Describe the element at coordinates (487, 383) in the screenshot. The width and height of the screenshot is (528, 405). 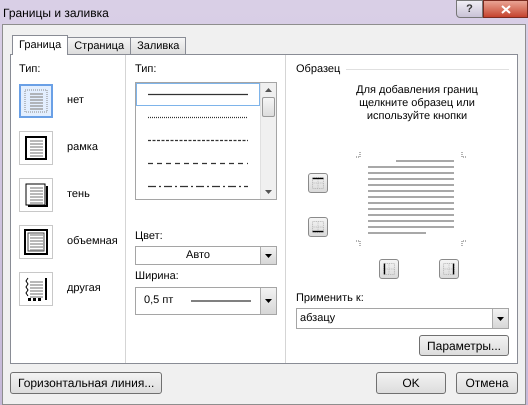
I see `cancel-button: Отмена` at that location.